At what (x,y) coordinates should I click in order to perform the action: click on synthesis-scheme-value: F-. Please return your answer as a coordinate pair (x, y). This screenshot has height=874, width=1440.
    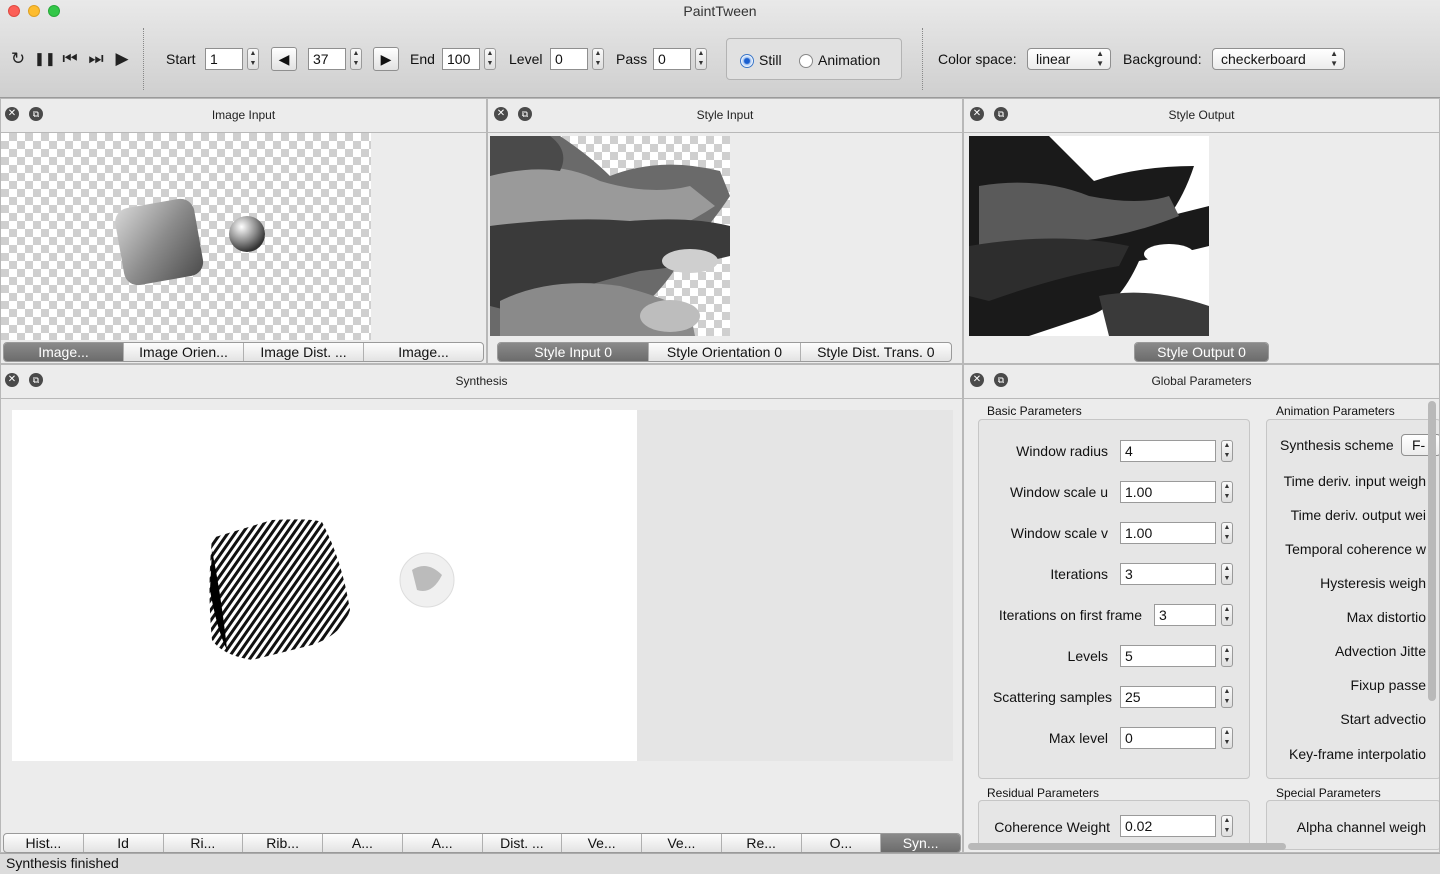
    Looking at the image, I should click on (1419, 445).